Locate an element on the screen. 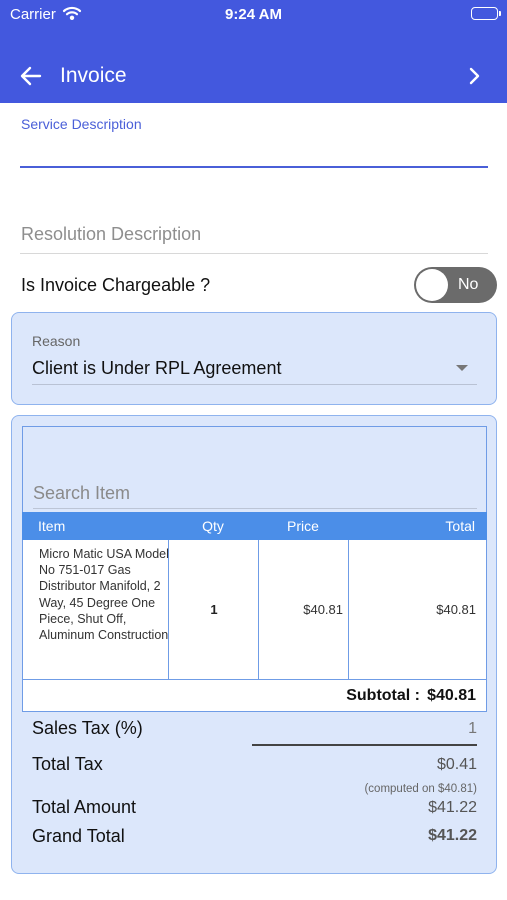 Image resolution: width=507 pixels, height=900 pixels. table-bottom-border is located at coordinates (254, 711).